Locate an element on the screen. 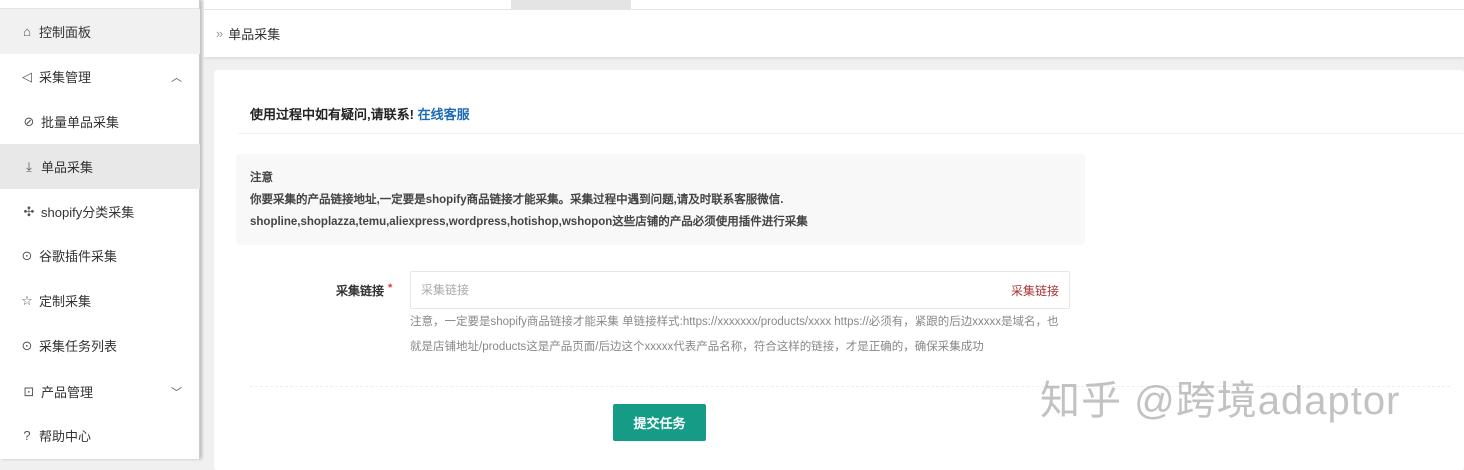  grid-icon: ✣ is located at coordinates (29, 211).